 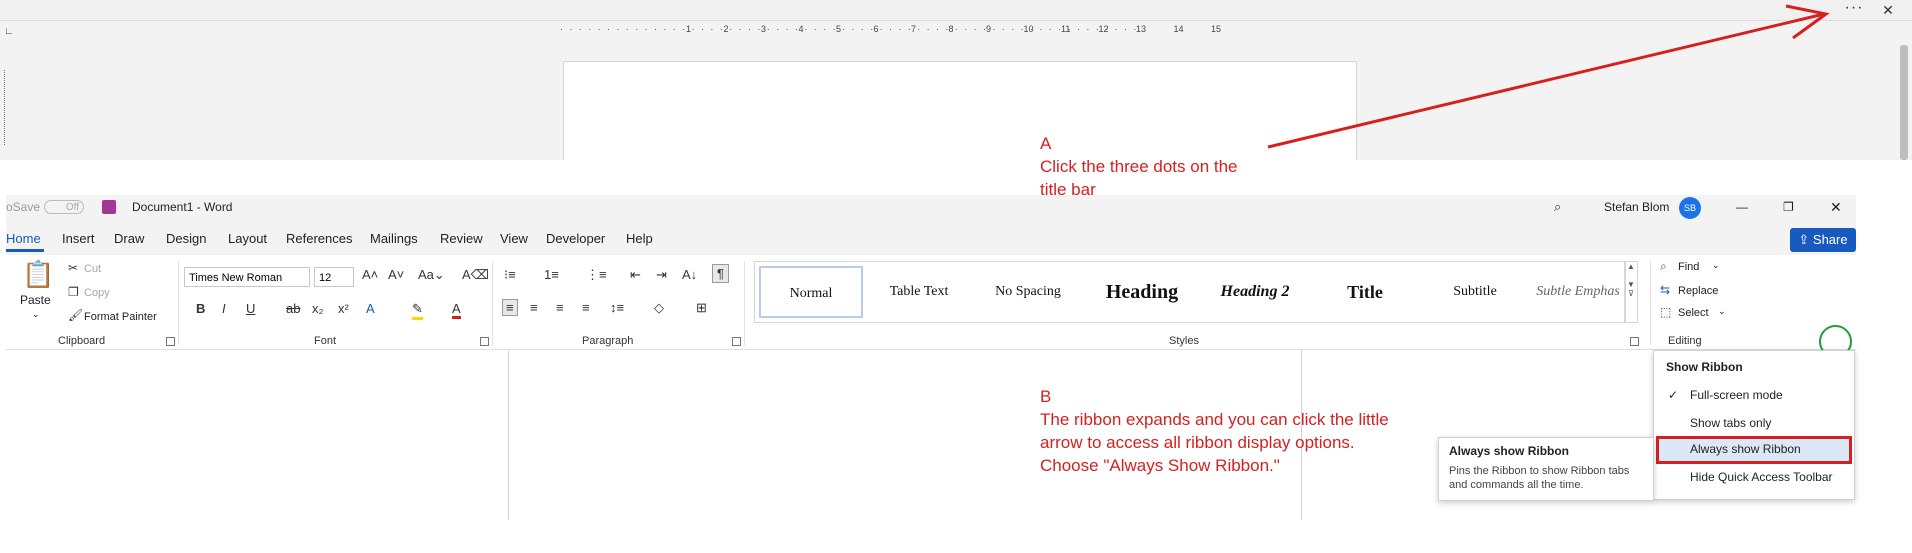 What do you see at coordinates (475, 275) in the screenshot?
I see `clear-formatting-icon: A⌫` at bounding box center [475, 275].